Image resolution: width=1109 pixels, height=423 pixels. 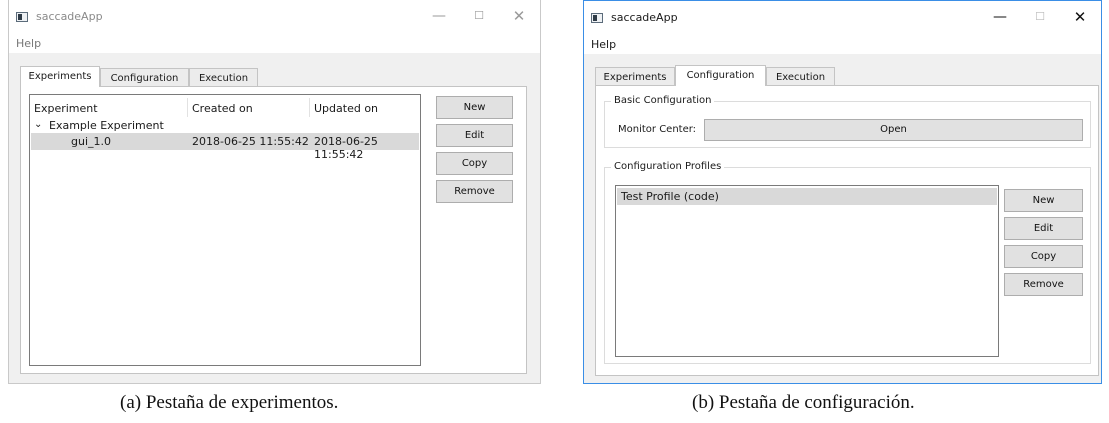 What do you see at coordinates (668, 166) in the screenshot?
I see `group-title: Configuration Profiles` at bounding box center [668, 166].